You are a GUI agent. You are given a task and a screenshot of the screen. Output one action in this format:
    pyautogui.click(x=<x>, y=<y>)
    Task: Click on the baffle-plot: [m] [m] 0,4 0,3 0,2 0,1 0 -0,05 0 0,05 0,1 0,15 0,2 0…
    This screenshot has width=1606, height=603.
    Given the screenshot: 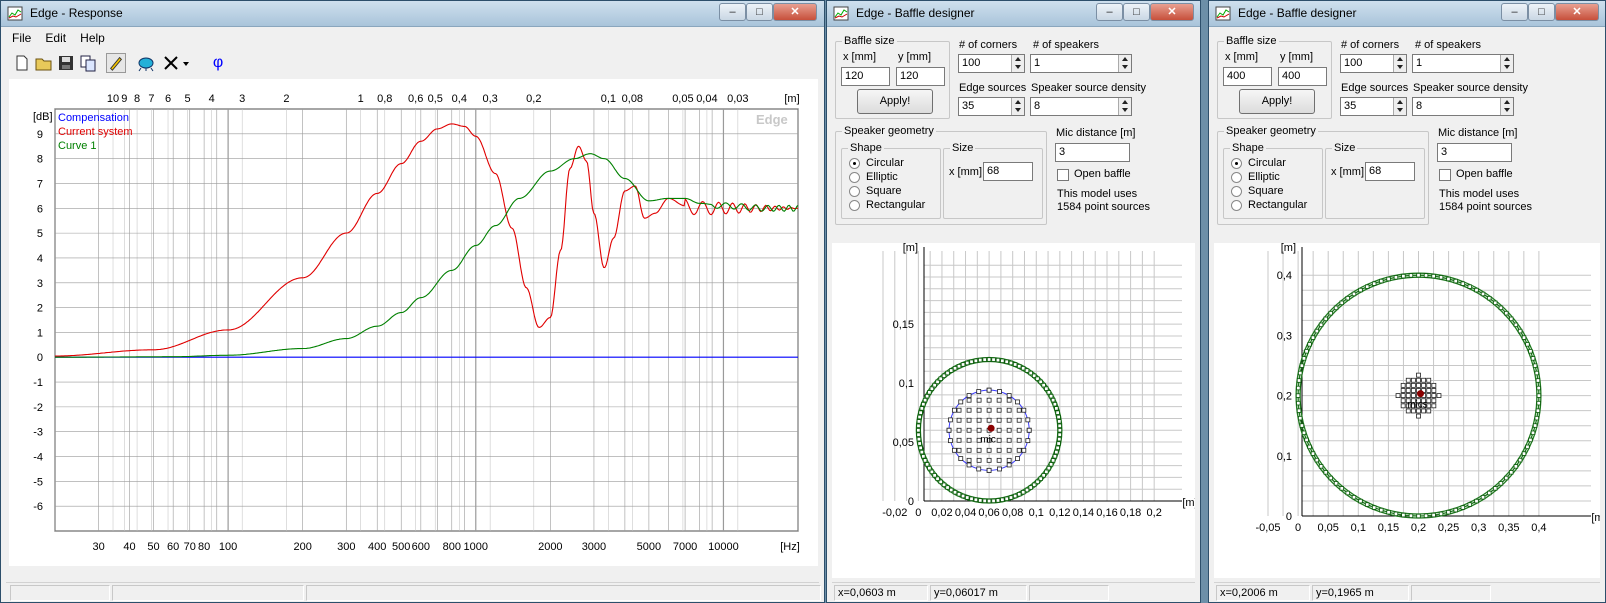 What is the action you would take?
    pyautogui.click(x=1410, y=410)
    